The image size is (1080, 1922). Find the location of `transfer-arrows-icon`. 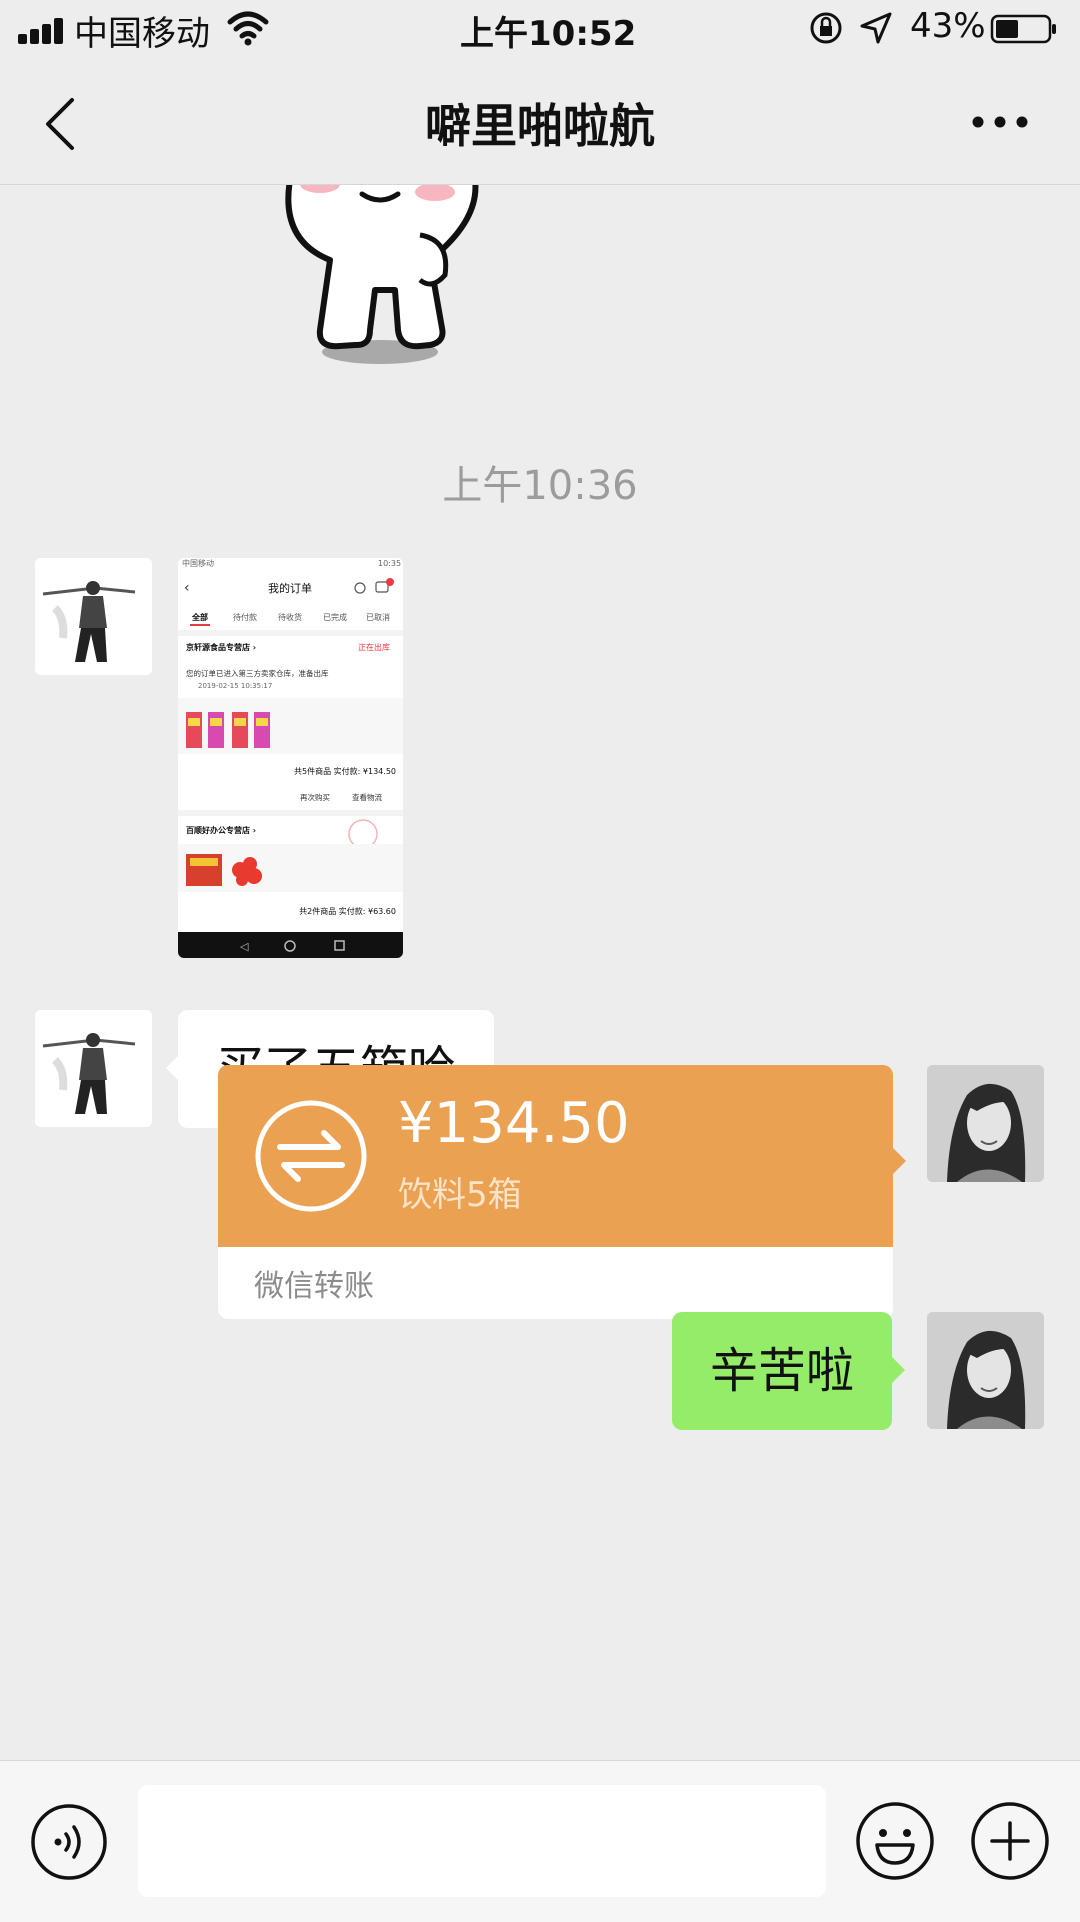

transfer-arrows-icon is located at coordinates (311, 1156).